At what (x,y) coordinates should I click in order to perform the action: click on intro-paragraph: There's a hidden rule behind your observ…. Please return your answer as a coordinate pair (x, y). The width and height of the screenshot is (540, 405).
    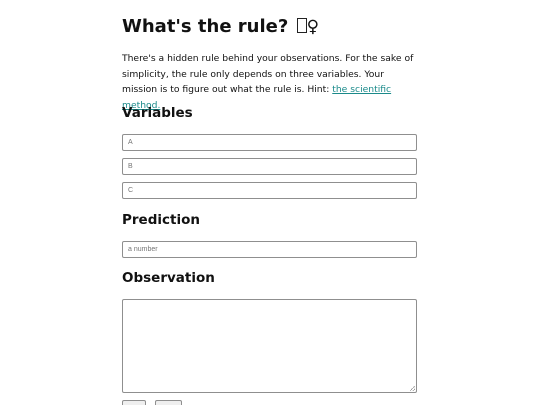
    Looking at the image, I should click on (270, 82).